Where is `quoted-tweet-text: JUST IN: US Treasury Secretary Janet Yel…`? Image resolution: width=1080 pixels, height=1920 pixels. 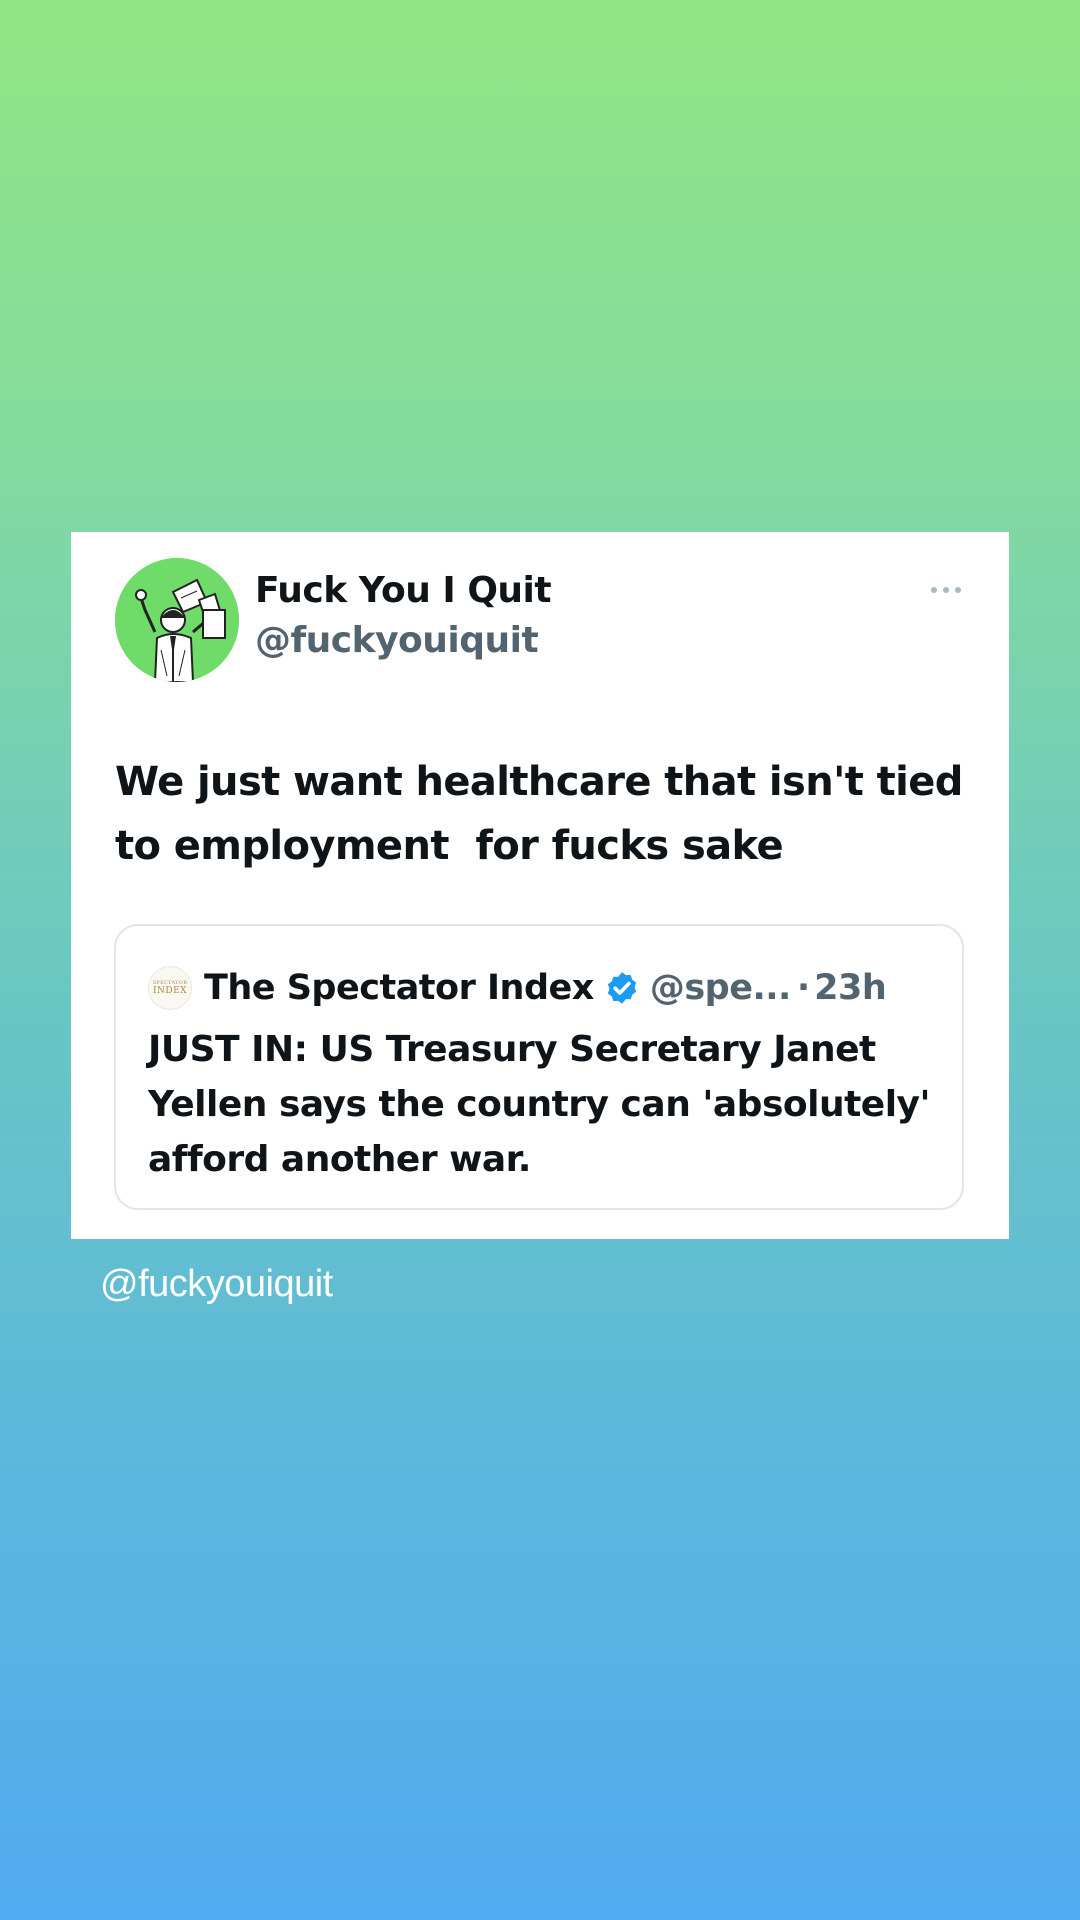
quoted-tweet-text: JUST IN: US Treasury Secretary Janet Yel… is located at coordinates (539, 1104).